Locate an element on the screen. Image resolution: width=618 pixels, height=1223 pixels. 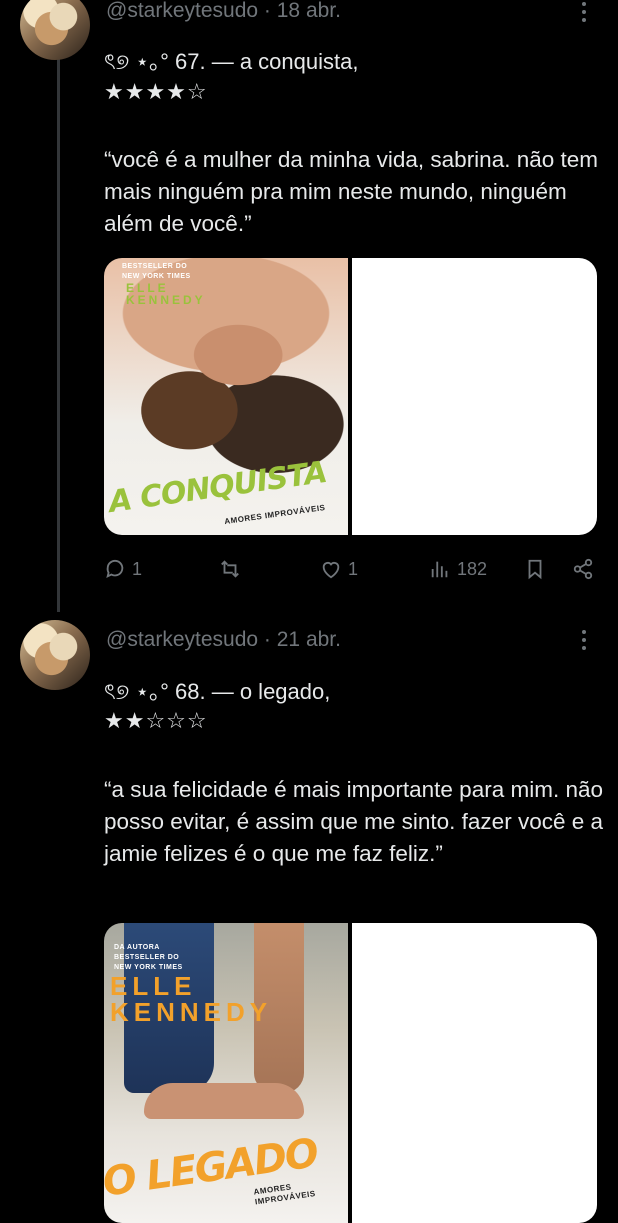
title-text: 68. — o legado, is located at coordinates (253, 691).